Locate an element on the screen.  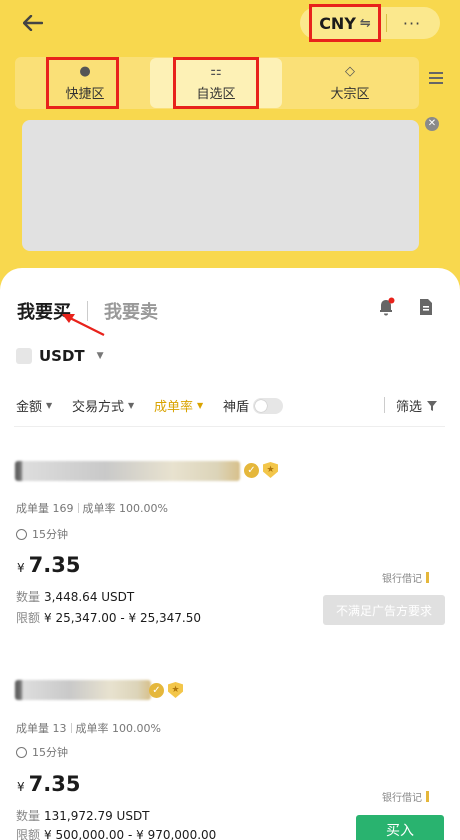
filter-payment-label: 交易方式 is located at coordinates (98, 407).